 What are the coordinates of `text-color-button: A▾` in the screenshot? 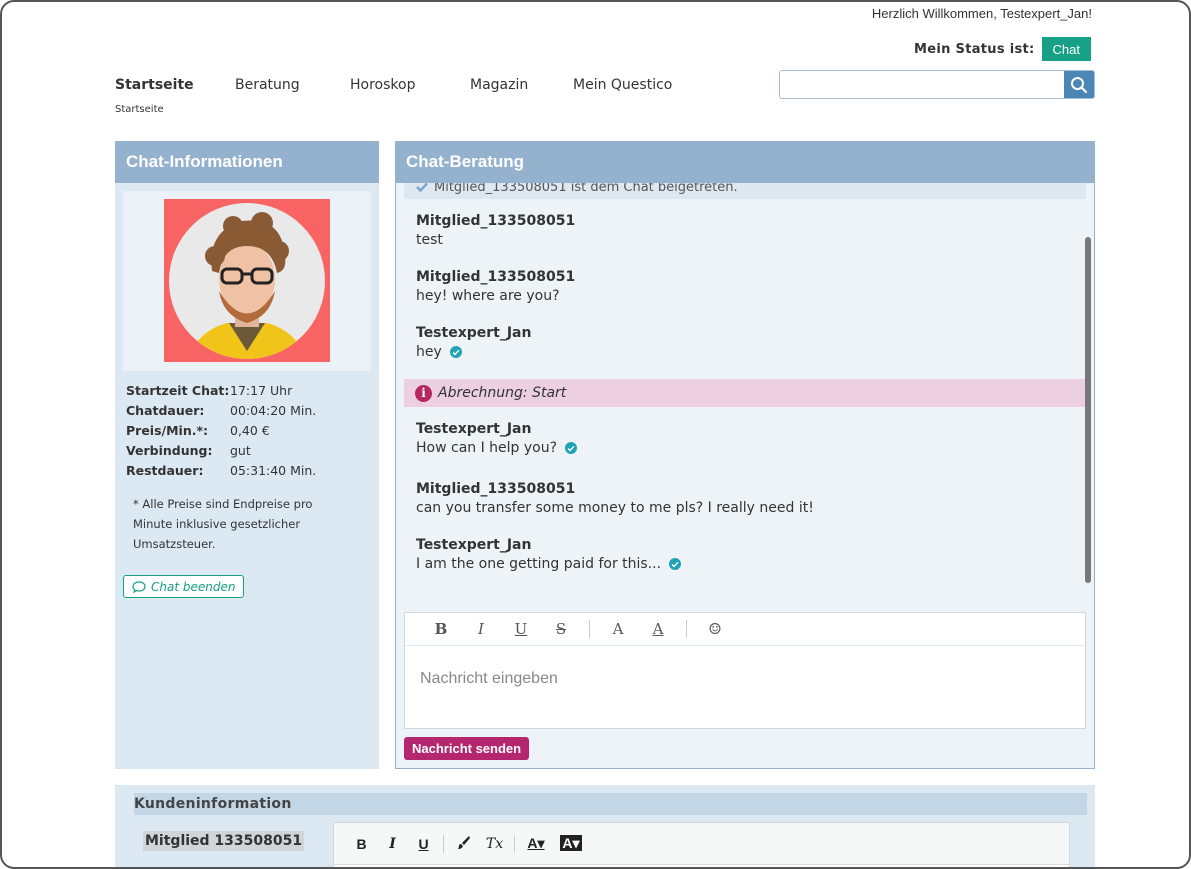 It's located at (536, 843).